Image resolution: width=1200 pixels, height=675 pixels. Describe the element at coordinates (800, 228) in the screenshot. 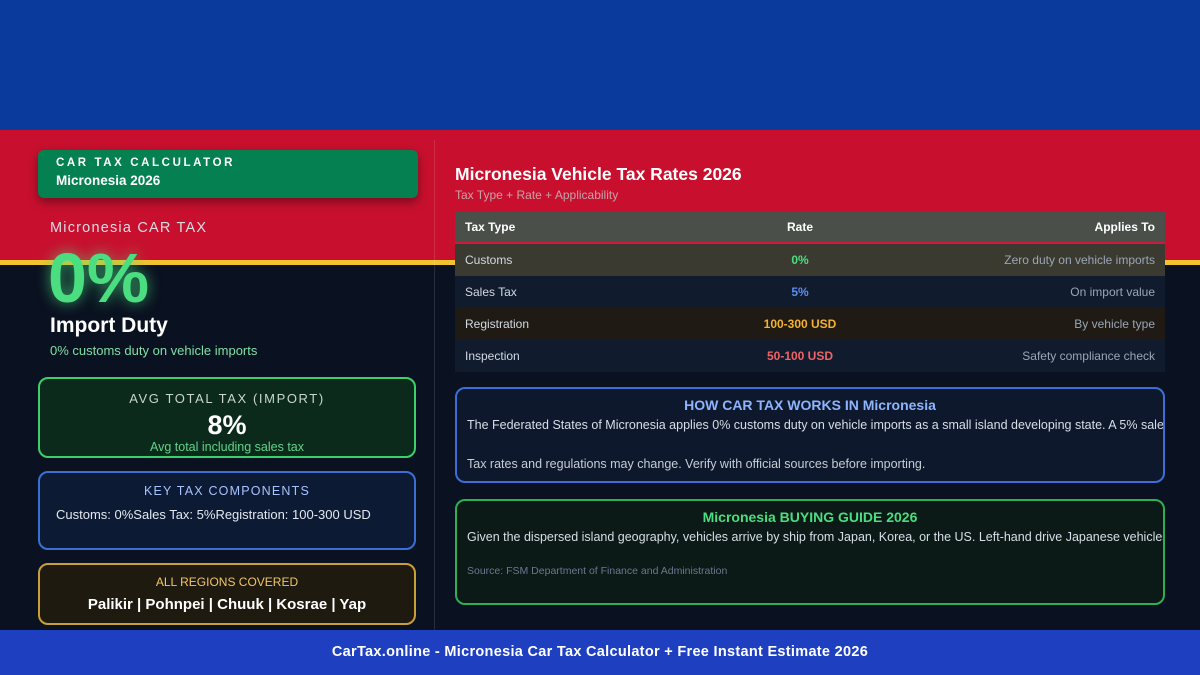

I see `column-header-rate: Rate` at that location.